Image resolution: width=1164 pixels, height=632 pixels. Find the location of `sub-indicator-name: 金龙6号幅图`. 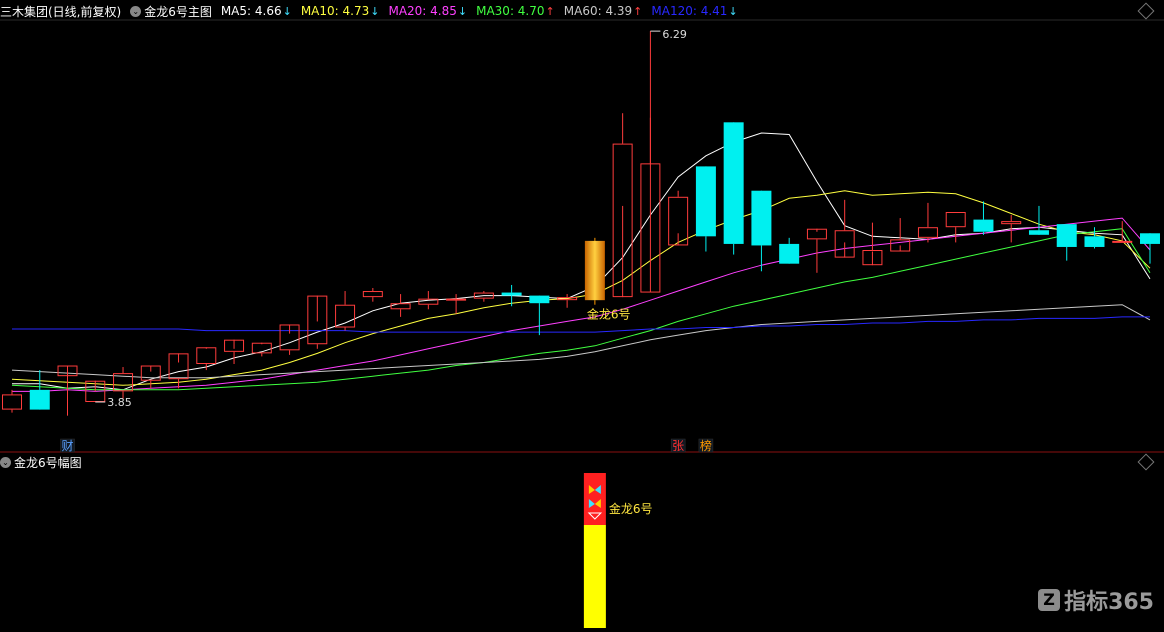

sub-indicator-name: 金龙6号幅图 is located at coordinates (48, 462).